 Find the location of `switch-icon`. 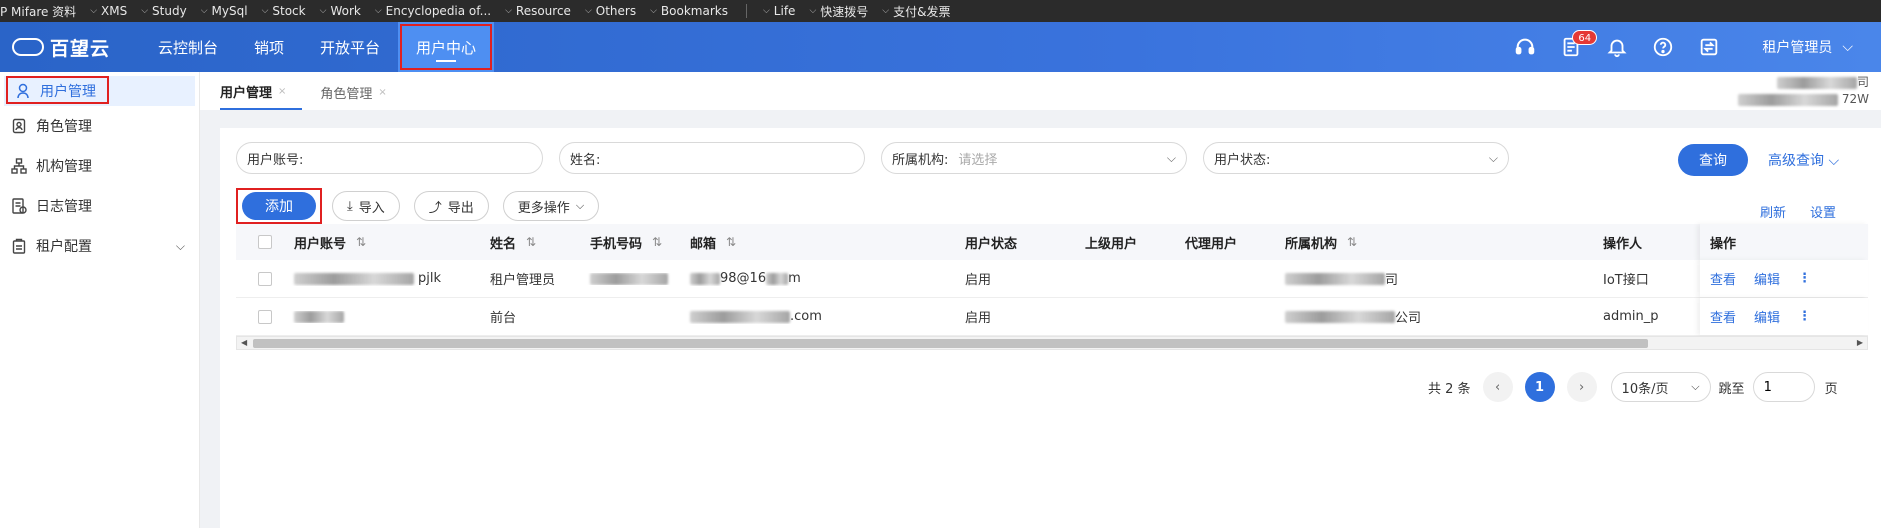

switch-icon is located at coordinates (1709, 47).